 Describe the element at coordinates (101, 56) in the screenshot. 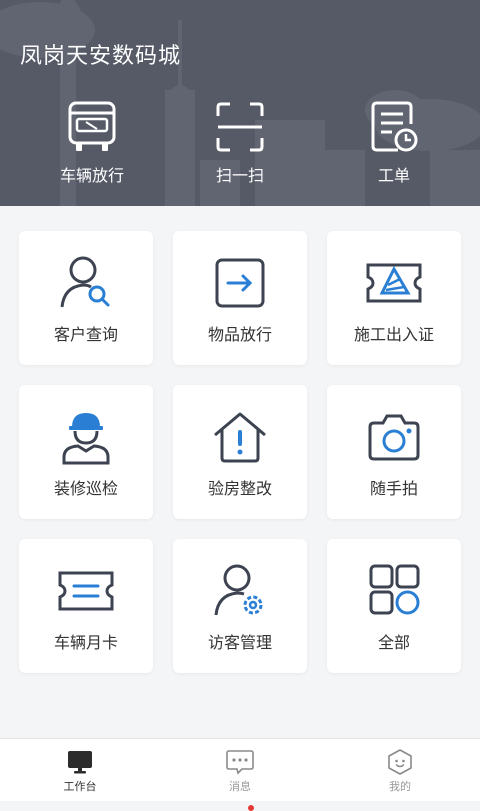

I see `page-title: 凤岗天安数码城` at that location.